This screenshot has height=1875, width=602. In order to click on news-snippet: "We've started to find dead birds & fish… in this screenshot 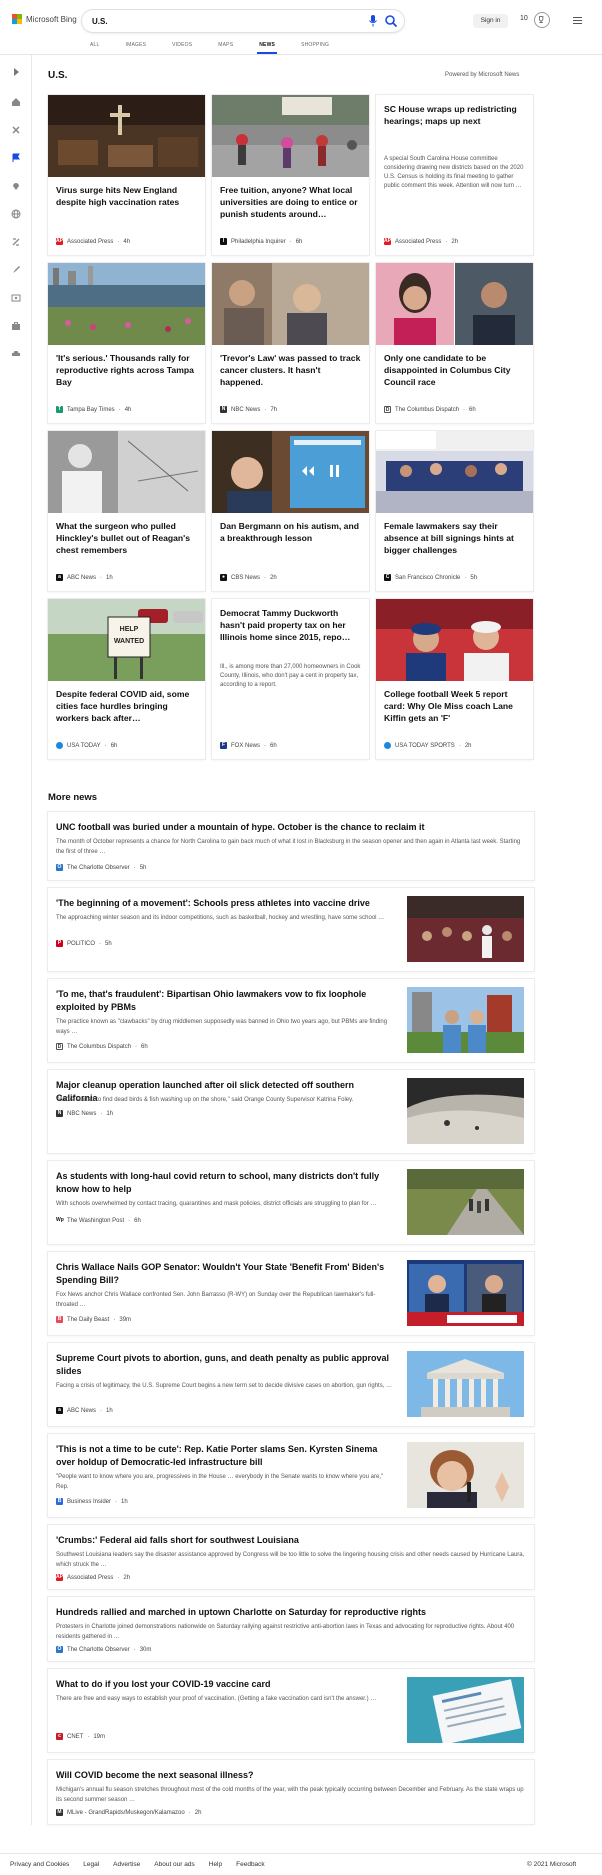, I will do `click(205, 1100)`.